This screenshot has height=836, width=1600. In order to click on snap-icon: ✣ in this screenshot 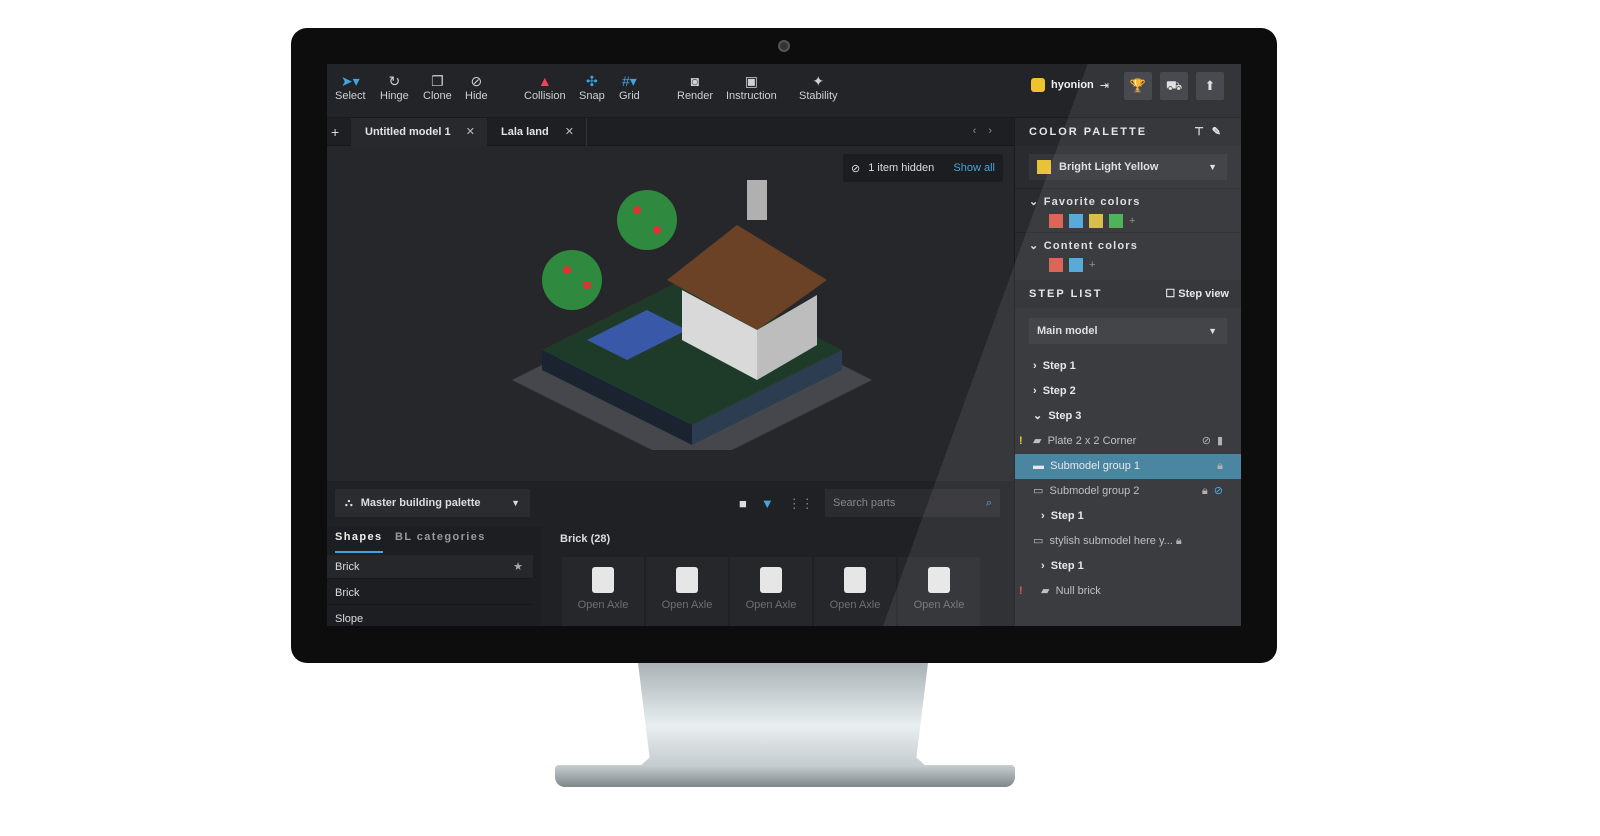, I will do `click(591, 81)`.